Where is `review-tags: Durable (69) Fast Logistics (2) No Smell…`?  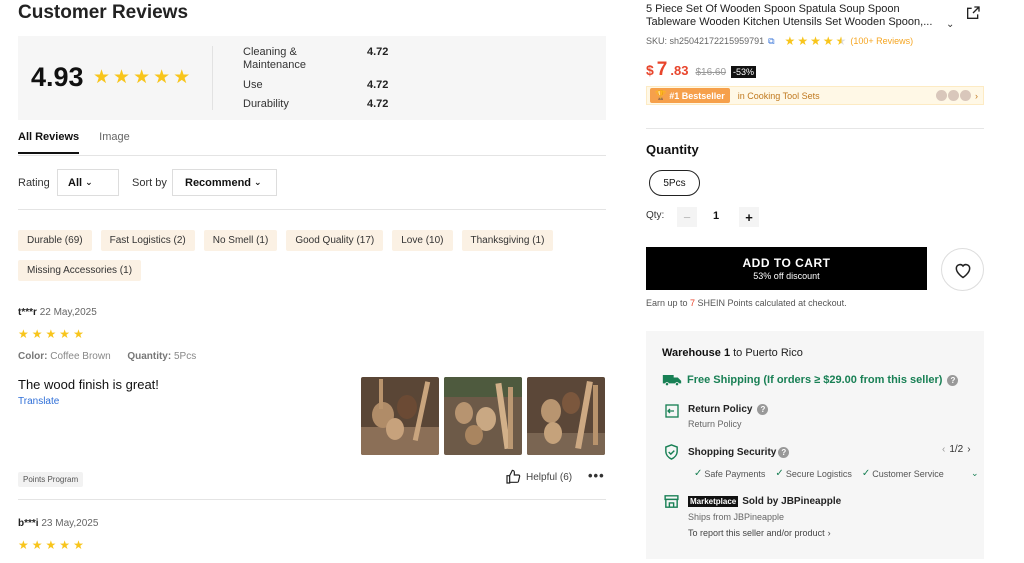 review-tags: Durable (69) Fast Logistics (2) No Smell… is located at coordinates (298, 255).